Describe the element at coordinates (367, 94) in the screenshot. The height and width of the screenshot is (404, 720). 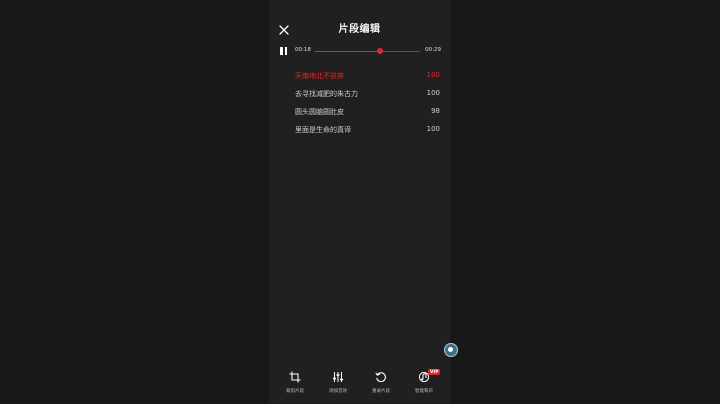
I see `lyric-row: 去寻找减肥的朱古力 100` at that location.